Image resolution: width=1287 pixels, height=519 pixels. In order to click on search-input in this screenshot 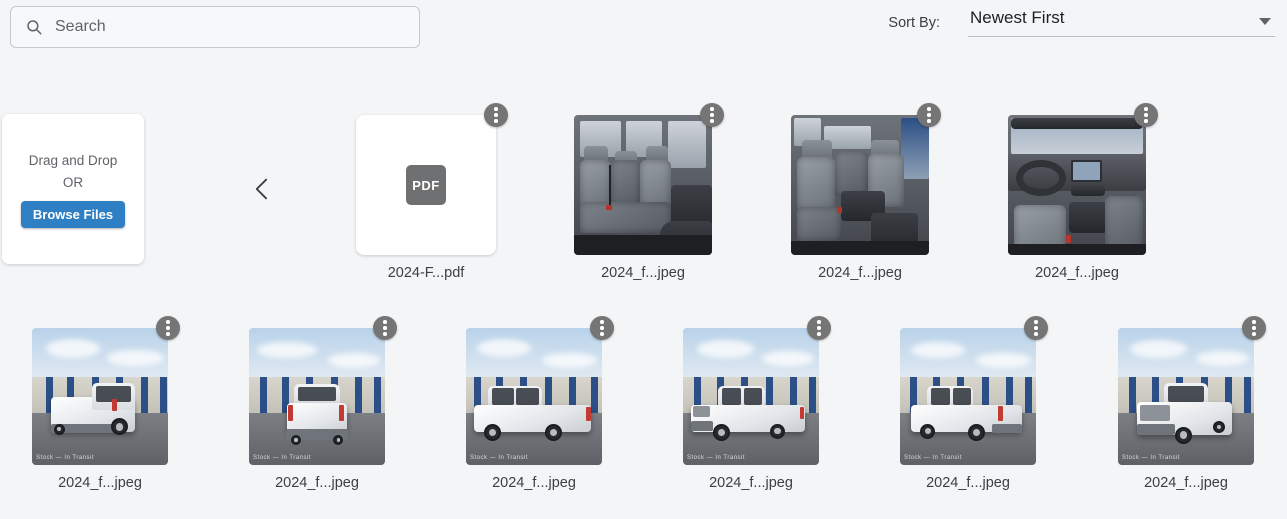, I will do `click(230, 27)`.